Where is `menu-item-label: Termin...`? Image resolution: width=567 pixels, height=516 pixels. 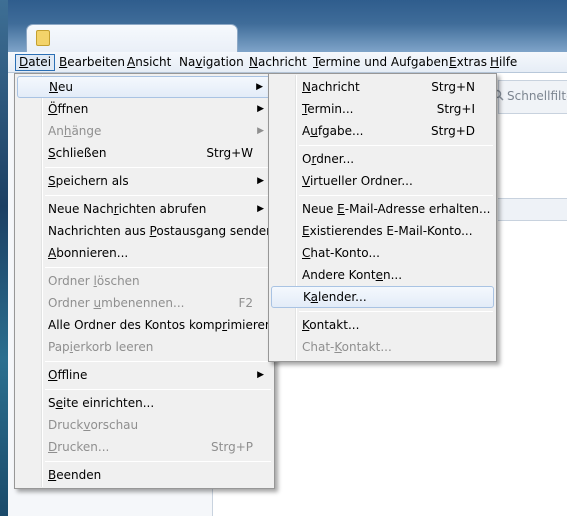 menu-item-label: Termin... is located at coordinates (328, 109).